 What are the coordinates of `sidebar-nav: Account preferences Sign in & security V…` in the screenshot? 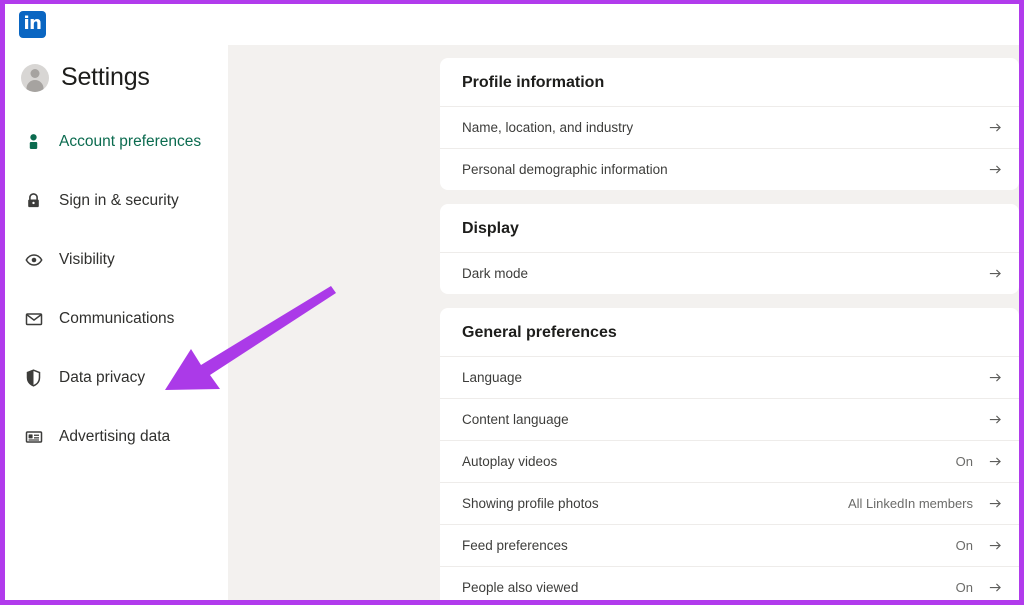 It's located at (116, 289).